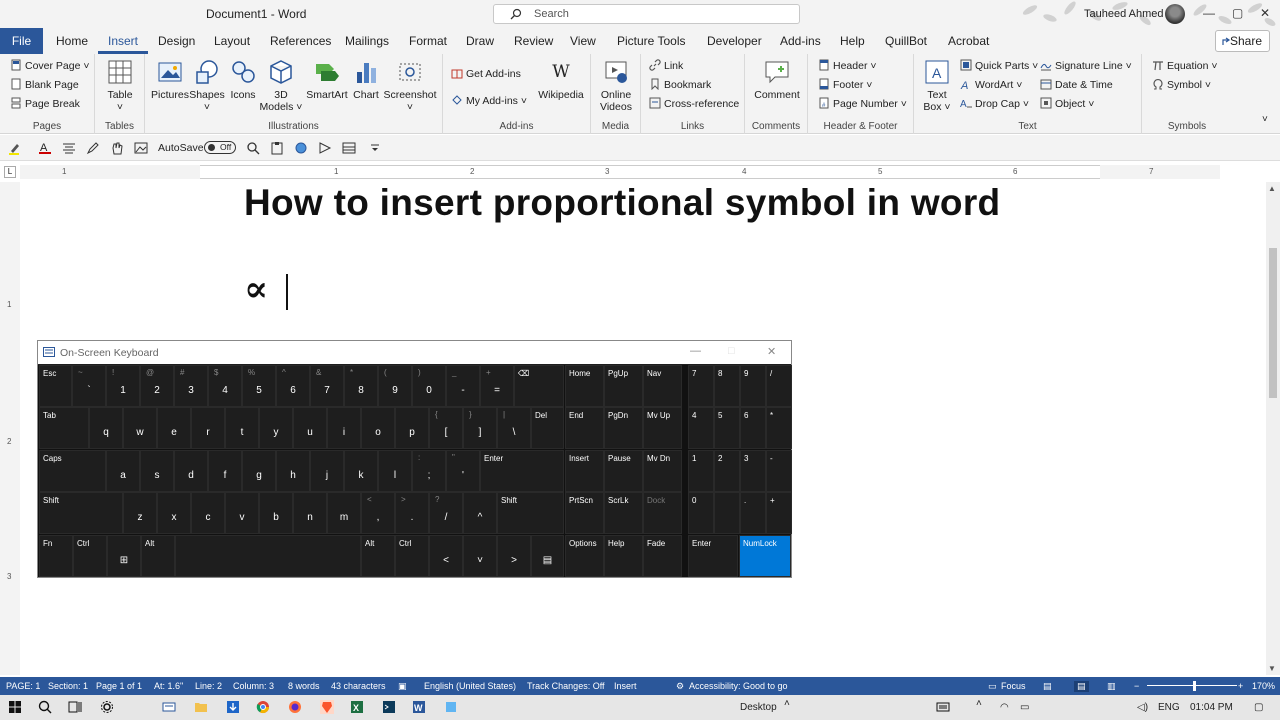 The image size is (1280, 720). I want to click on keyboard-key: >, so click(514, 556).